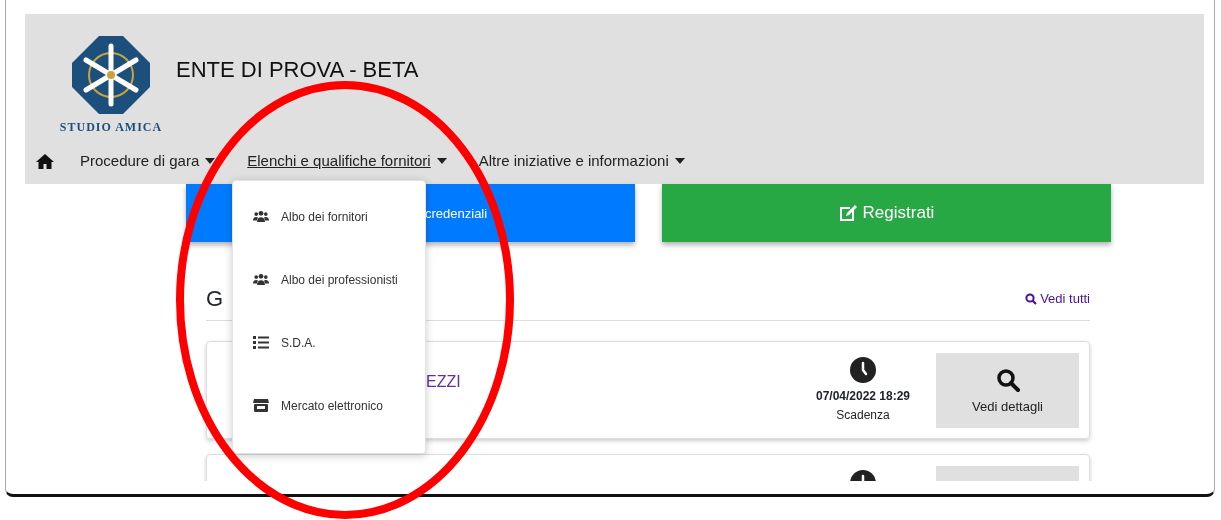 This screenshot has width=1221, height=520. What do you see at coordinates (215, 299) in the screenshot?
I see `section-title: G` at bounding box center [215, 299].